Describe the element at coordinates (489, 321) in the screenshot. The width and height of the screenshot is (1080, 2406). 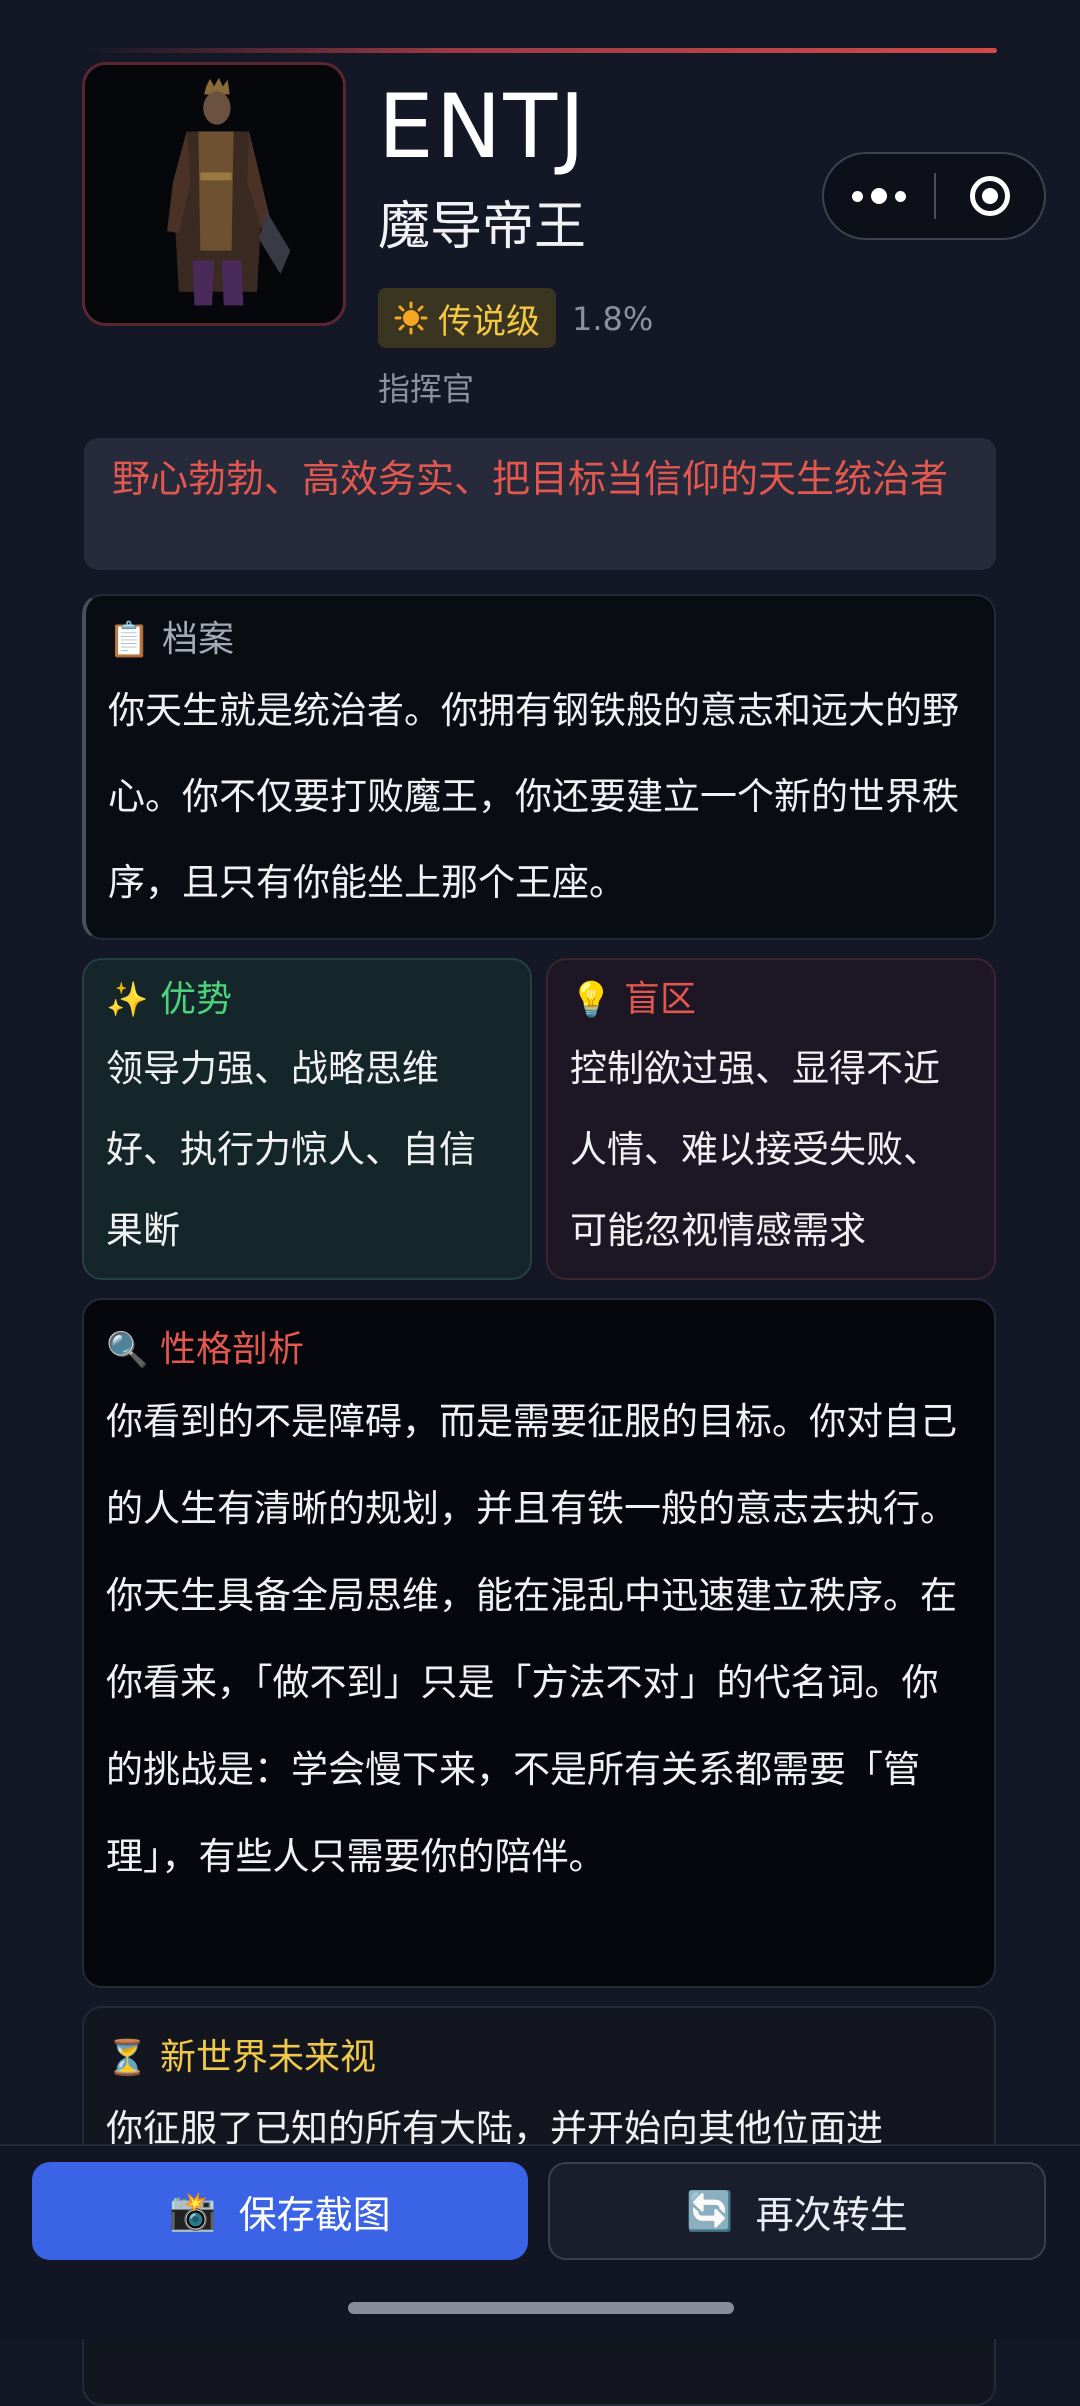
I see `rarity-label: 传说级` at that location.